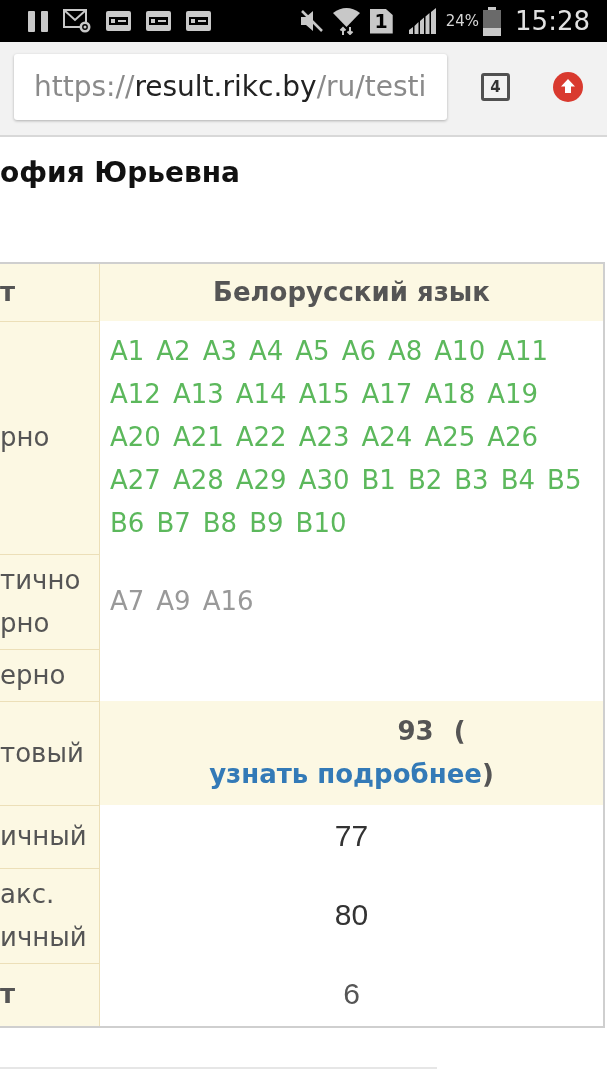 This screenshot has width=607, height=1080. Describe the element at coordinates (120, 173) in the screenshot. I see `page-title: офия Юрьевна` at that location.